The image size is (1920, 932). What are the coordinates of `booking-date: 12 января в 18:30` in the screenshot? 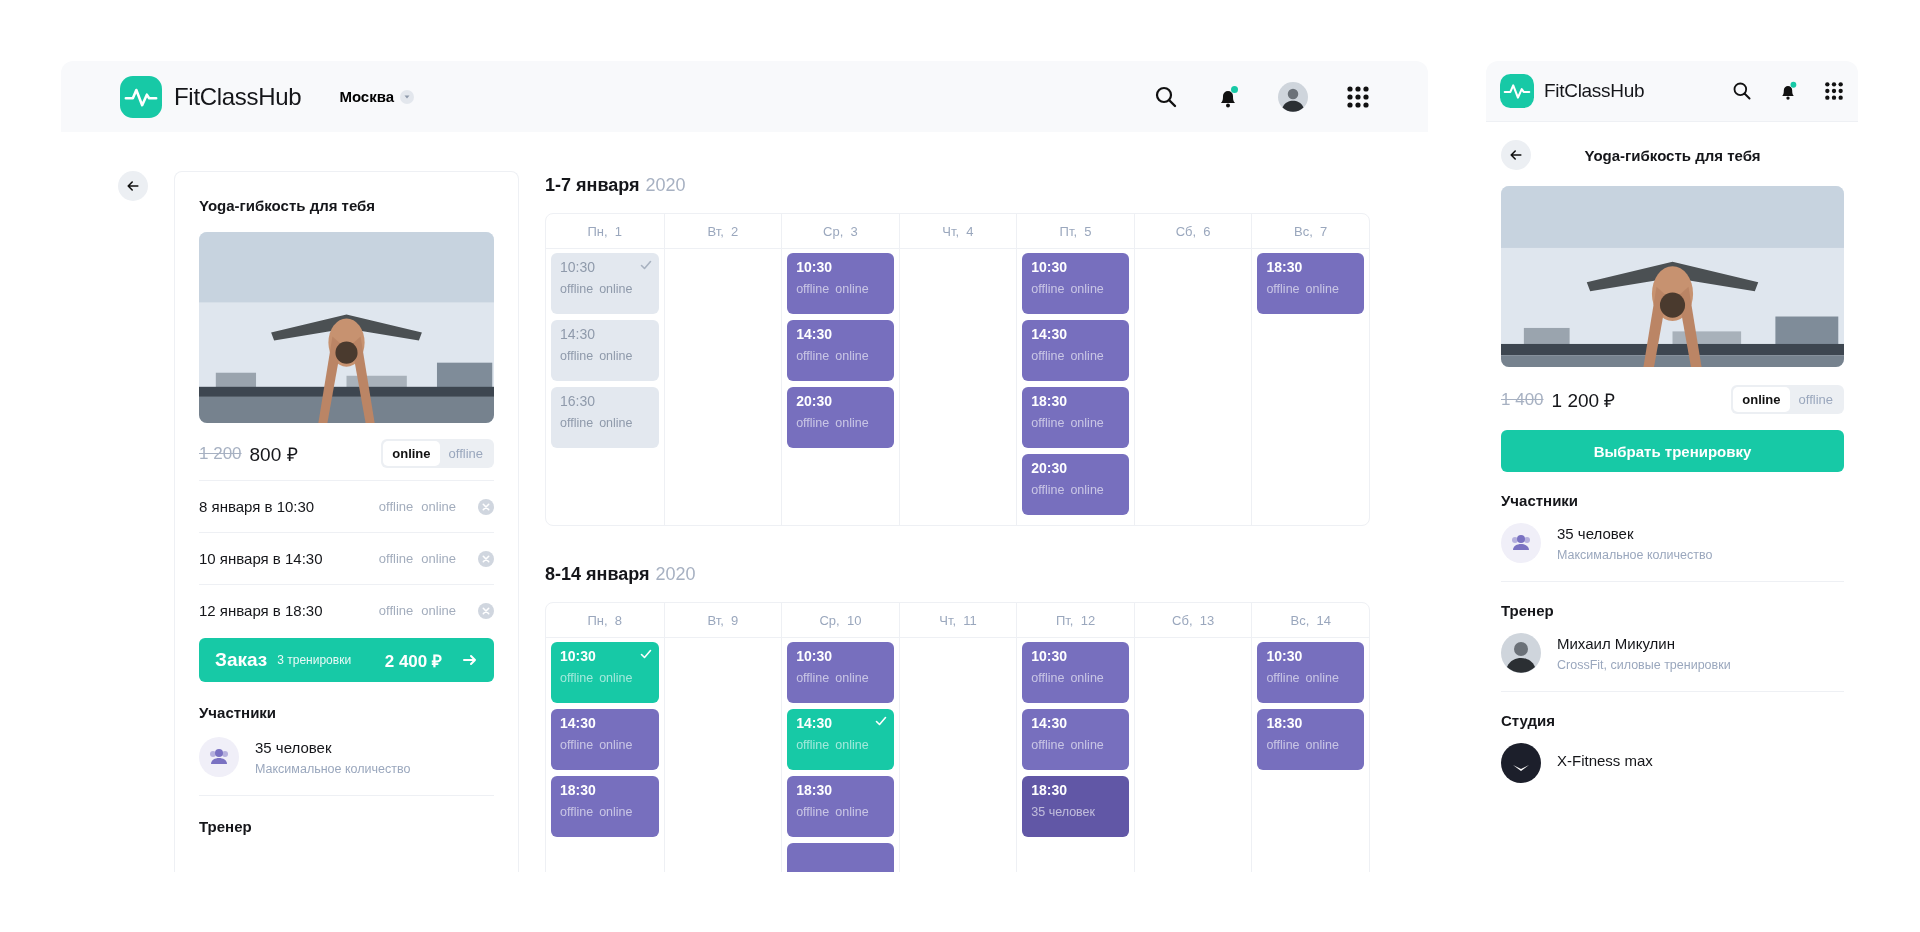 It's located at (261, 610).